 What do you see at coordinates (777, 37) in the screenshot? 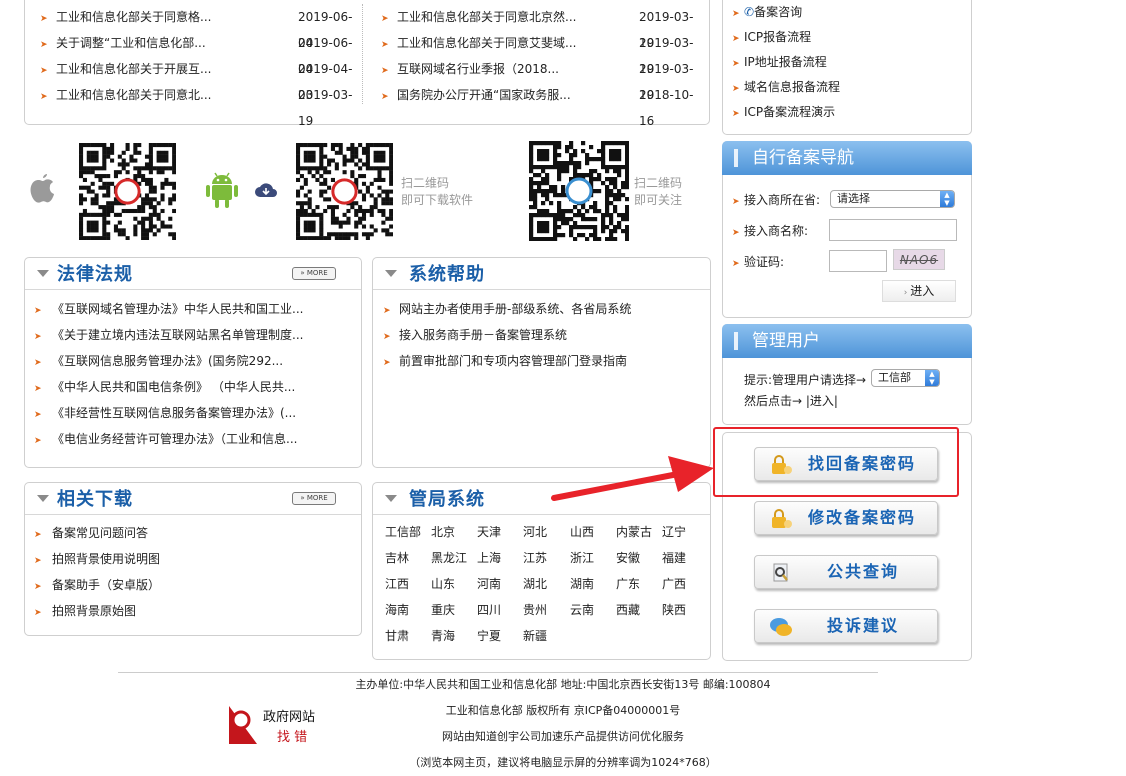
I see `side-link-label: ICP报备流程` at bounding box center [777, 37].